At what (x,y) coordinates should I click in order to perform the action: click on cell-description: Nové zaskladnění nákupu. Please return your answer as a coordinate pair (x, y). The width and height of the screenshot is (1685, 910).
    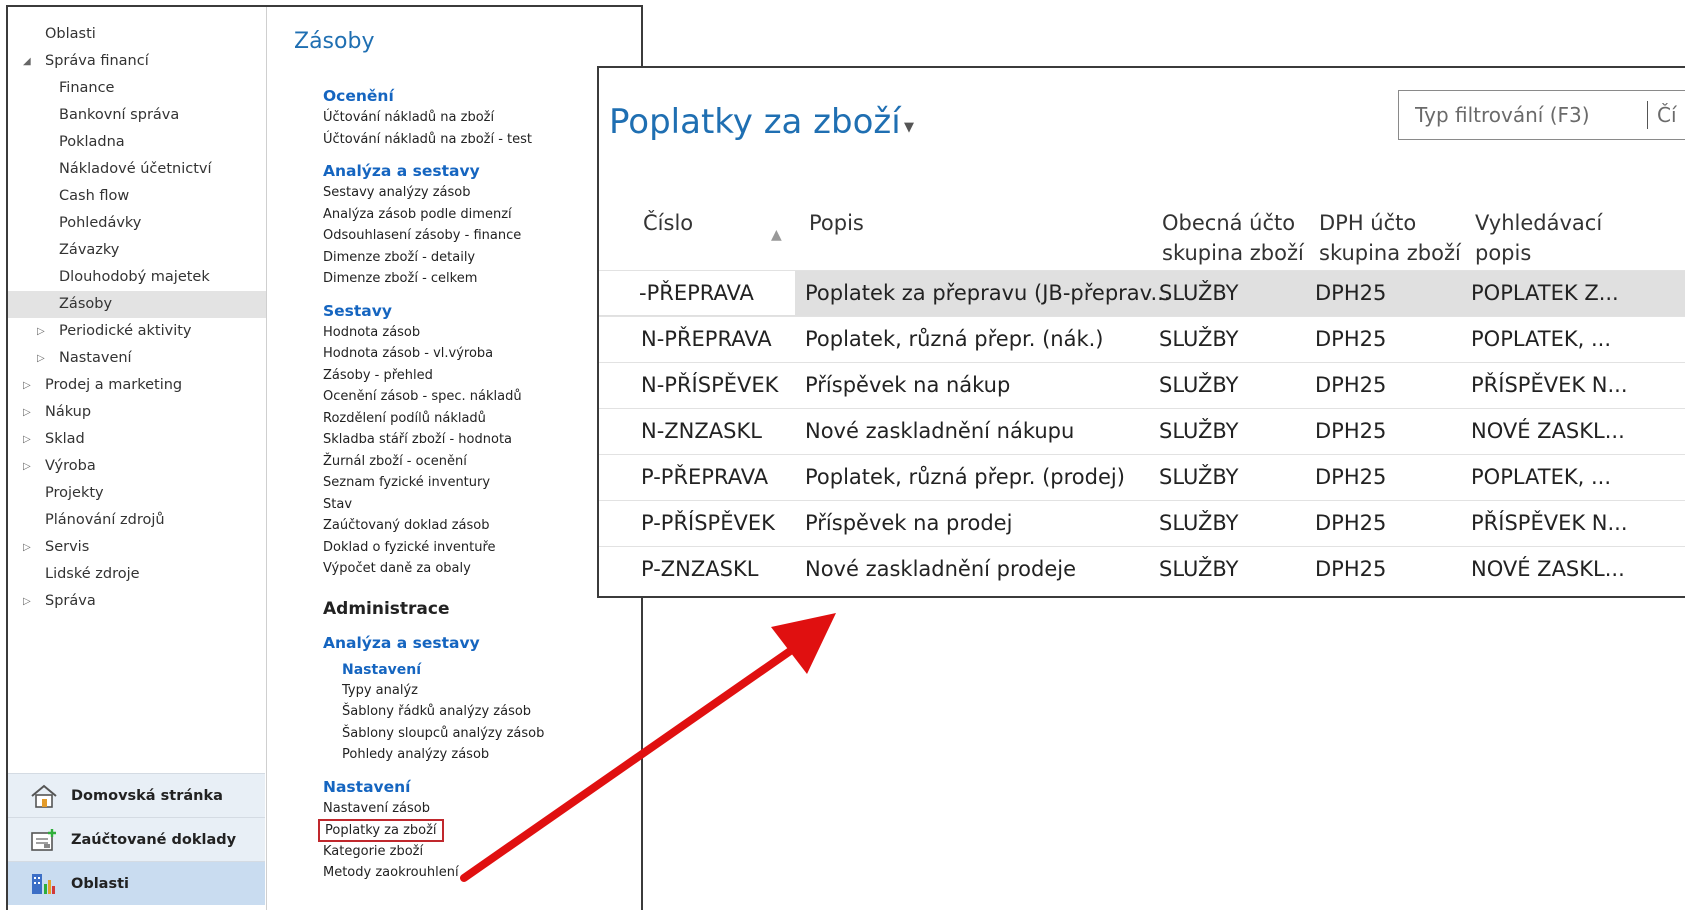
    Looking at the image, I should click on (940, 431).